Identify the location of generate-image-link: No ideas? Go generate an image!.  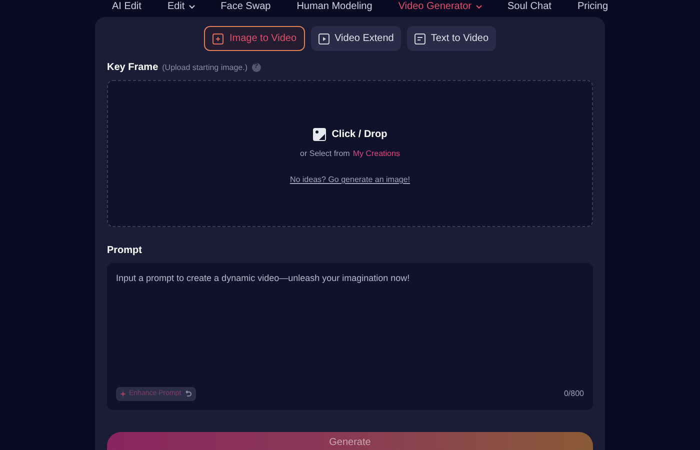
(350, 180).